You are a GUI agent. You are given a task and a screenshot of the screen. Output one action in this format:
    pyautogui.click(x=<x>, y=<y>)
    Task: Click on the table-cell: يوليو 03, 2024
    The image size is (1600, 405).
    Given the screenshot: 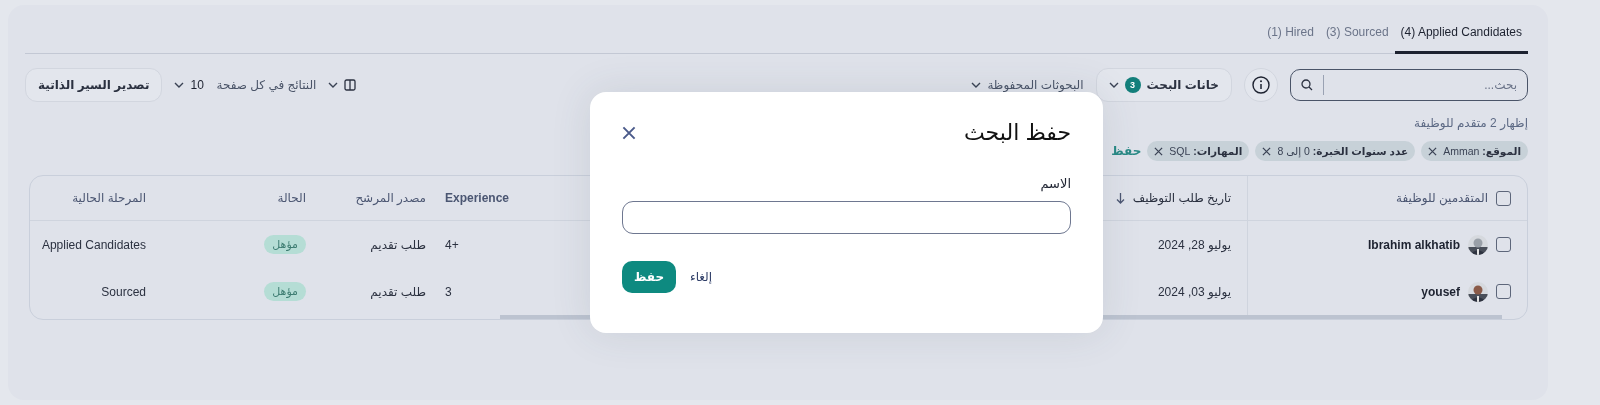 What is the action you would take?
    pyautogui.click(x=1194, y=291)
    